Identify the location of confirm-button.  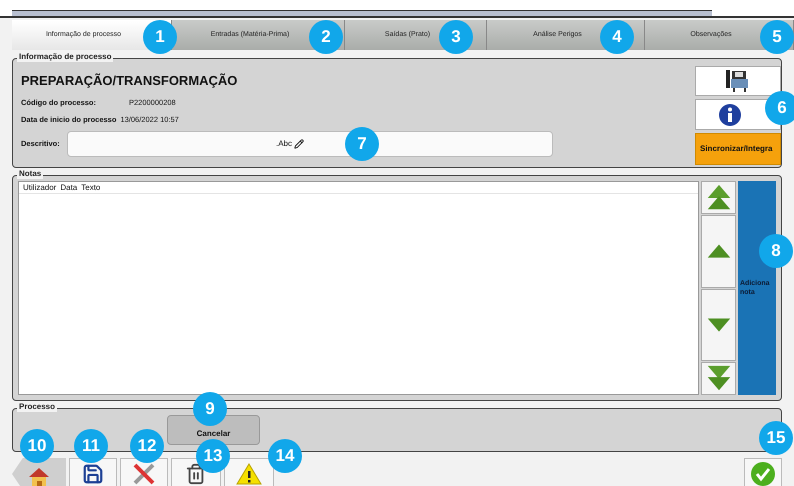
(763, 472).